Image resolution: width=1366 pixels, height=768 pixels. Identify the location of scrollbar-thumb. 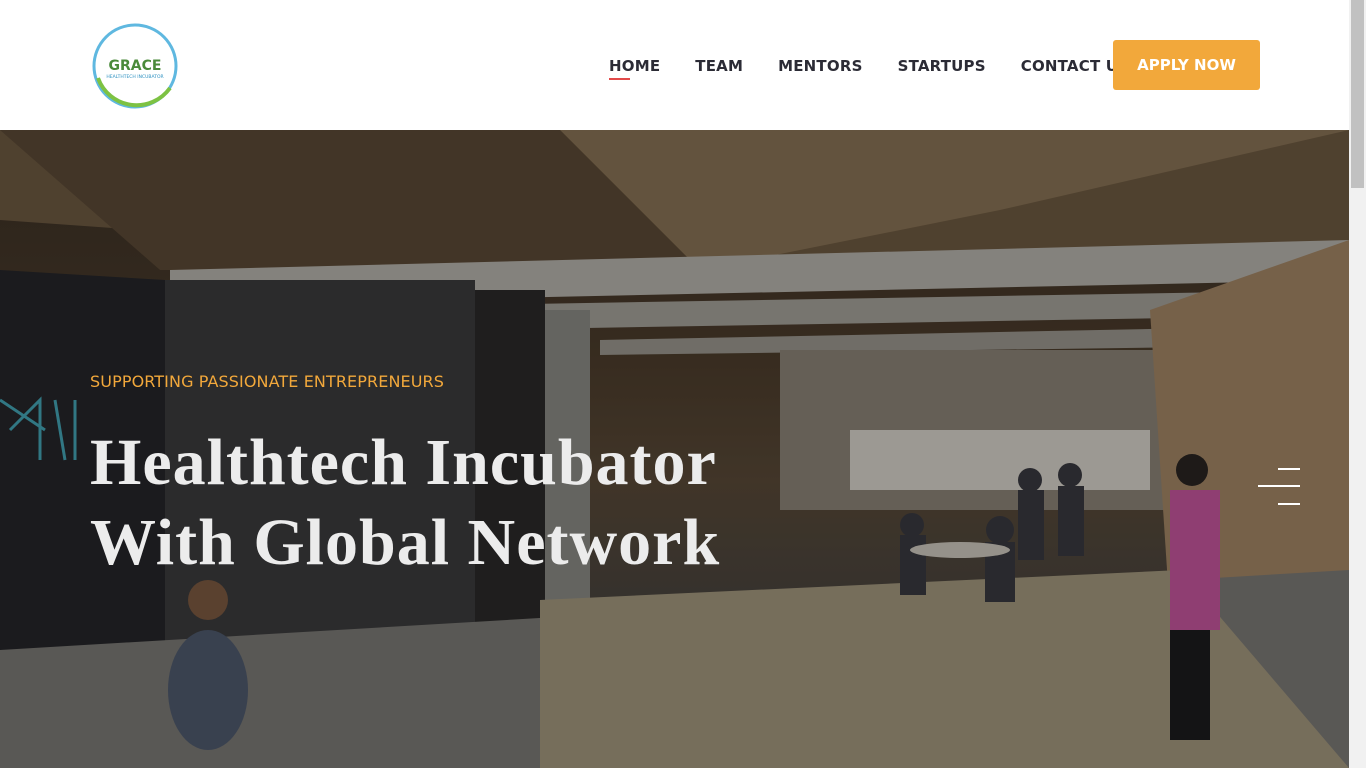
(1357, 94).